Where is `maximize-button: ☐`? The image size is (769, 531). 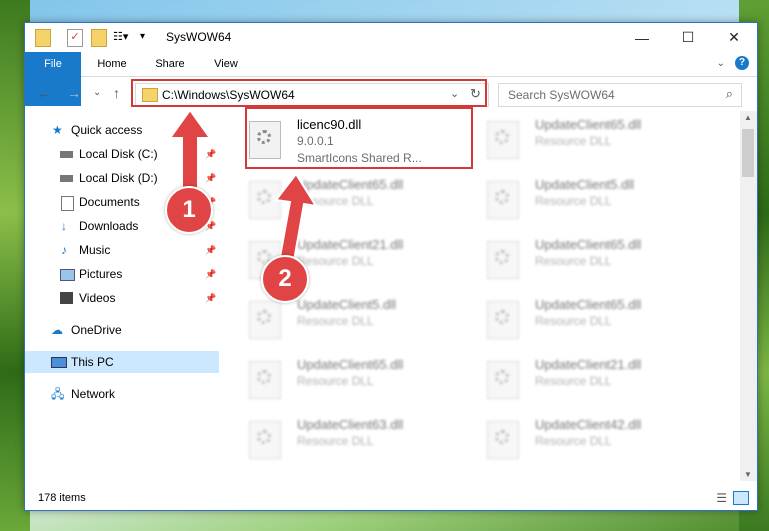 maximize-button: ☐ is located at coordinates (688, 37).